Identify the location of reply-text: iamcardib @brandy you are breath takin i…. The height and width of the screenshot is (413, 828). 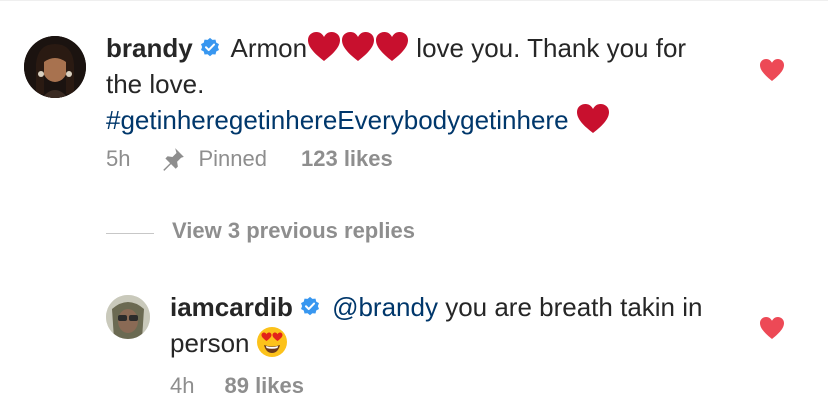
(450, 325).